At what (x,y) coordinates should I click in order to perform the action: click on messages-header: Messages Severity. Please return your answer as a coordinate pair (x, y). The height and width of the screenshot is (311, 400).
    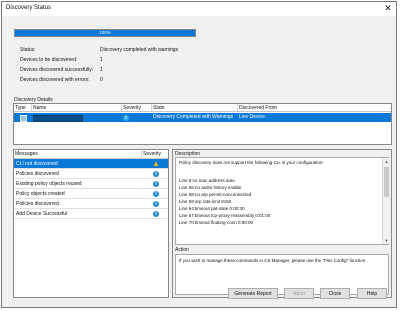
    Looking at the image, I should click on (91, 154).